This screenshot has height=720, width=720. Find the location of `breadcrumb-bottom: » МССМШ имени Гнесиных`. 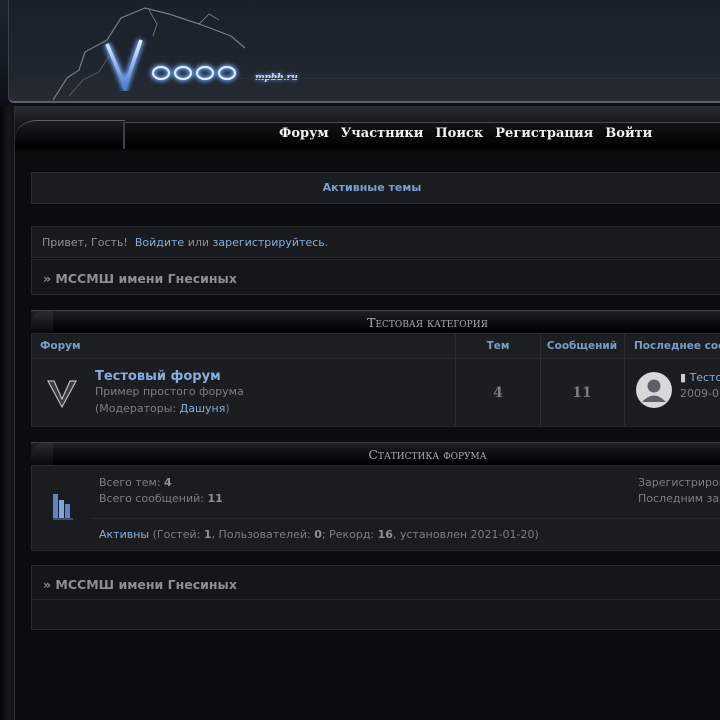

breadcrumb-bottom: » МССМШ имени Гнесиных is located at coordinates (375, 597).